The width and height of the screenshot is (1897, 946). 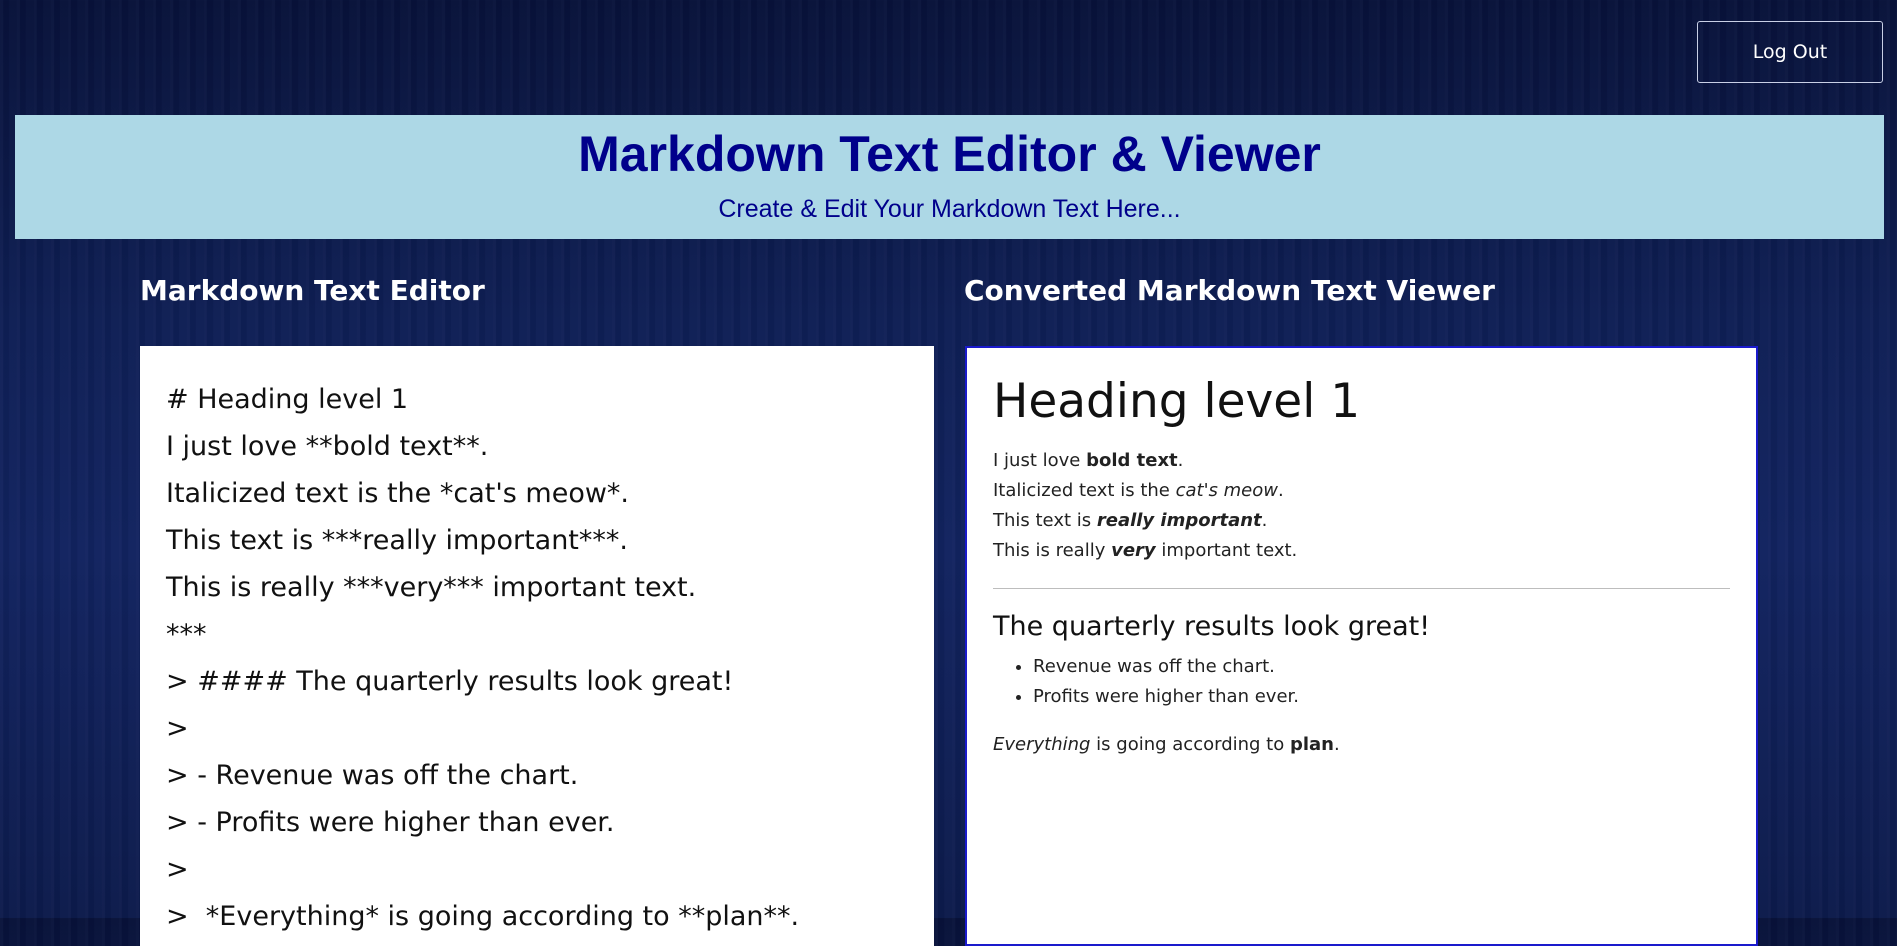 What do you see at coordinates (1132, 460) in the screenshot?
I see `bold-text: bold text` at bounding box center [1132, 460].